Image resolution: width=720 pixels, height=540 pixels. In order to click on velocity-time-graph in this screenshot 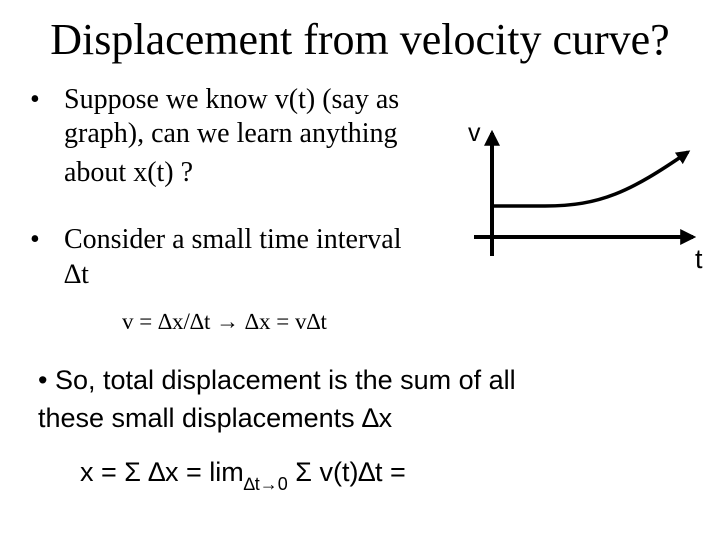, I will do `click(585, 192)`.